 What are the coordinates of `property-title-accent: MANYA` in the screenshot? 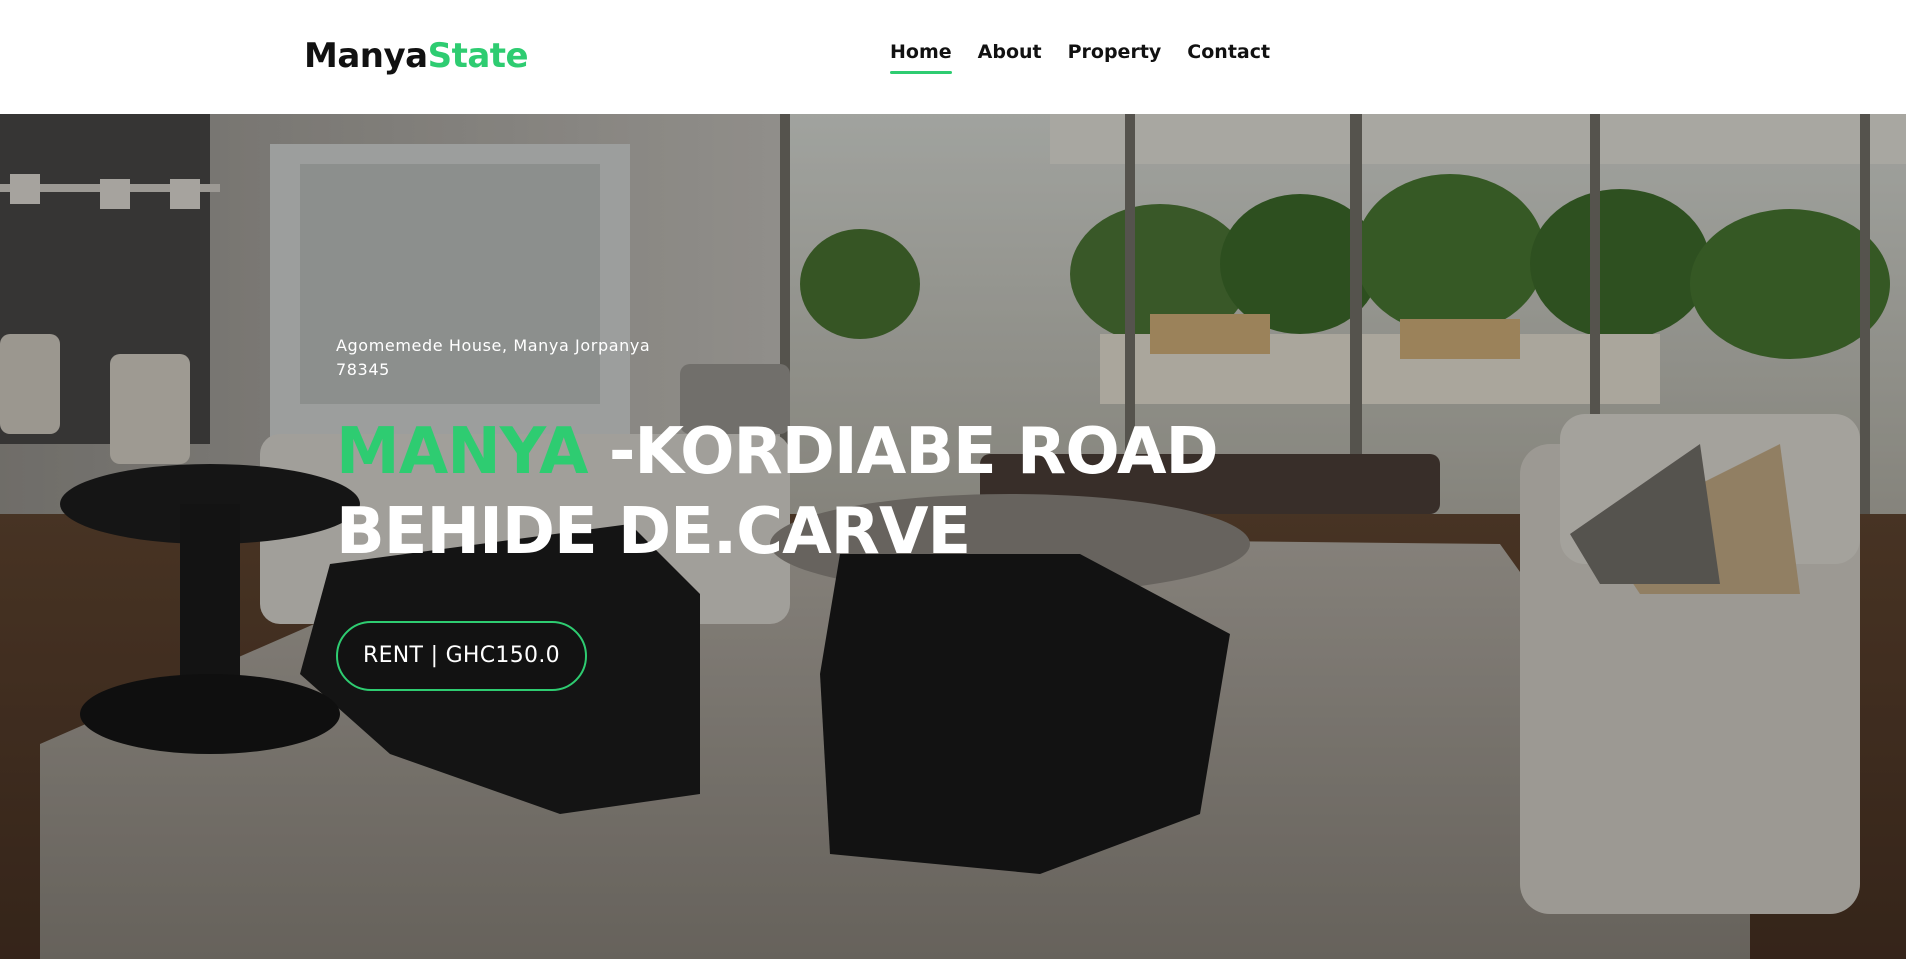 It's located at (462, 452).